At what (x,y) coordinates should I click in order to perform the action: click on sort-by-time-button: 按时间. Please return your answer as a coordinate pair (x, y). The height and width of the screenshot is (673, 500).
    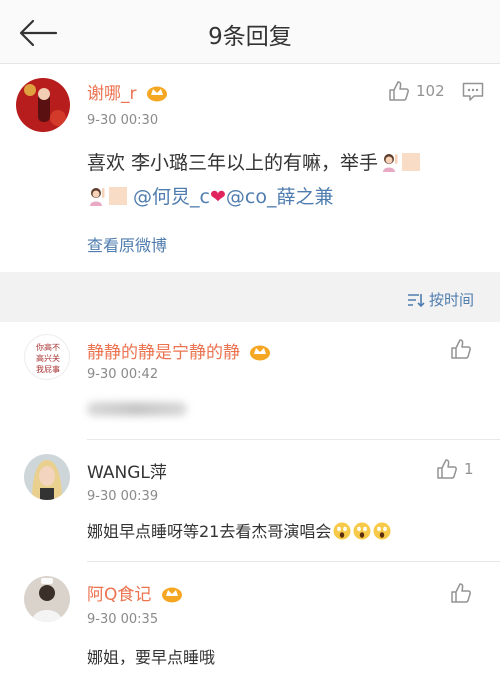
    Looking at the image, I should click on (440, 299).